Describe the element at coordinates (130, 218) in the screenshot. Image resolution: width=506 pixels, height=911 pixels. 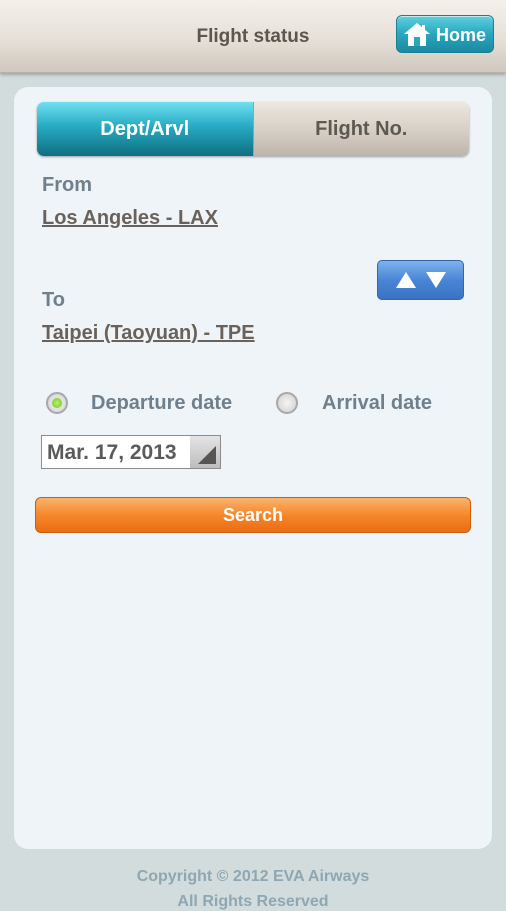
I see `from-airport-link: Los Angeles - LAX` at that location.